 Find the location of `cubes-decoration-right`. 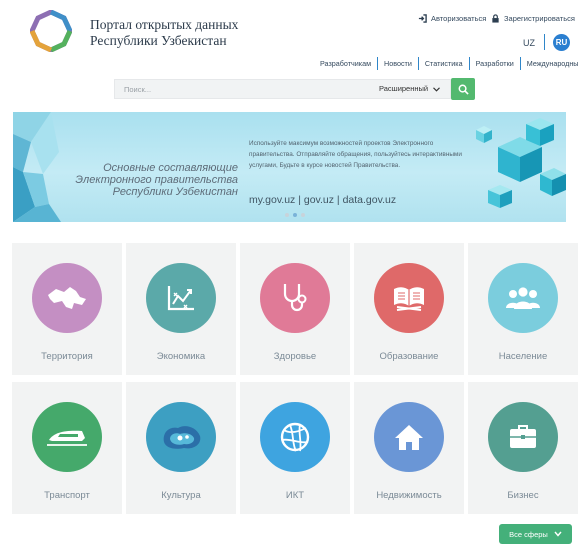

cubes-decoration-right is located at coordinates (521, 163).